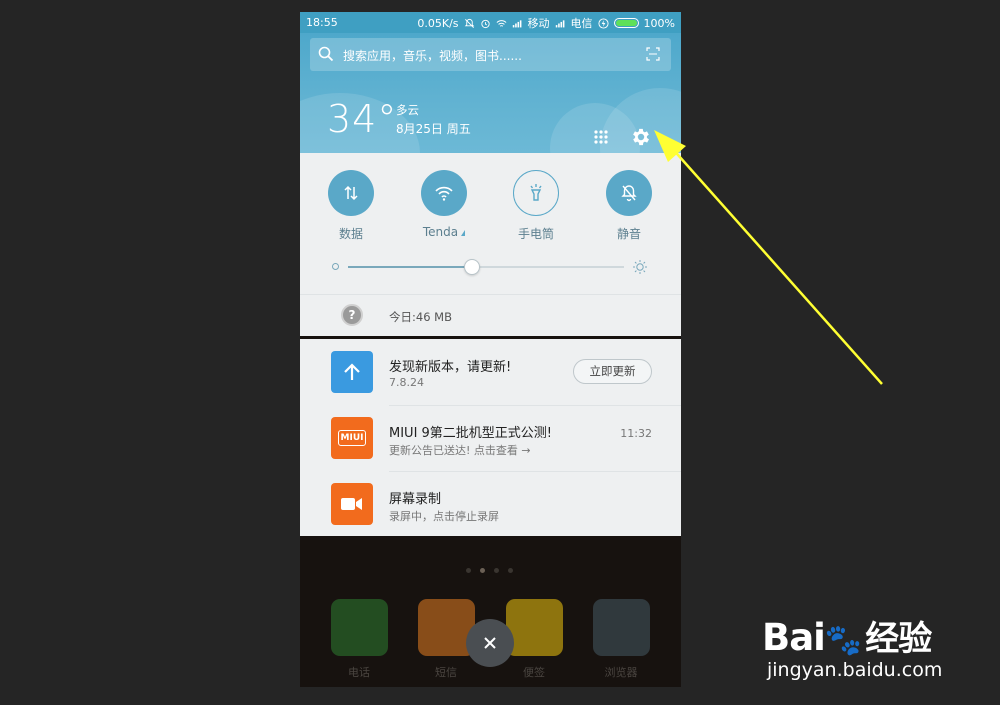 Image resolution: width=1000 pixels, height=705 pixels. What do you see at coordinates (444, 516) in the screenshot?
I see `notification-subtitle: 录屏中，点击停止录屏` at bounding box center [444, 516].